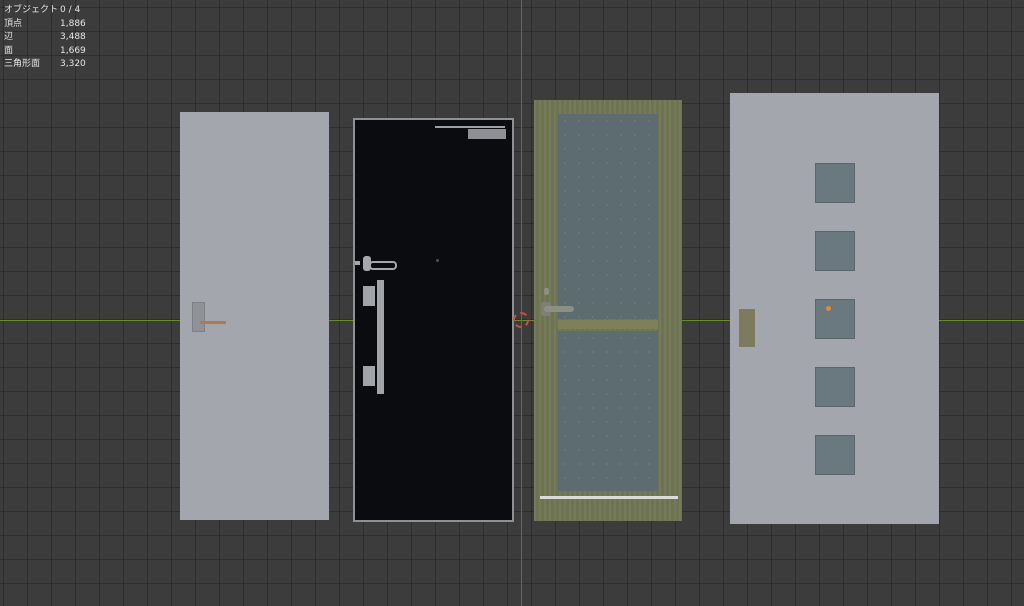  What do you see at coordinates (45, 65) in the screenshot?
I see `stat-row-triangles: 三角形面 3,320` at bounding box center [45, 65].